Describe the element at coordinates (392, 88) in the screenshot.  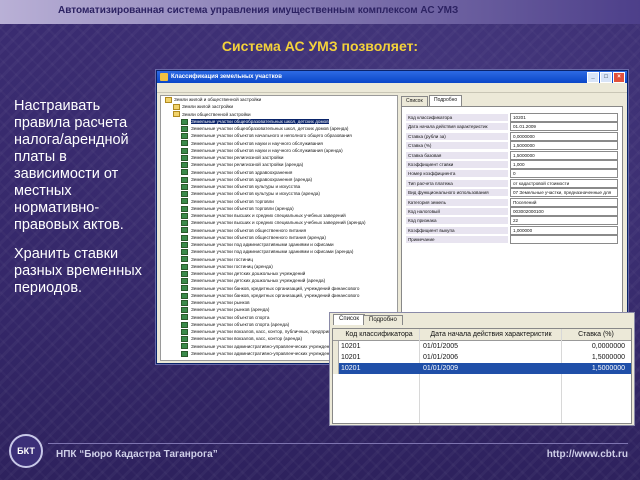
I see `window-toolbar` at that location.